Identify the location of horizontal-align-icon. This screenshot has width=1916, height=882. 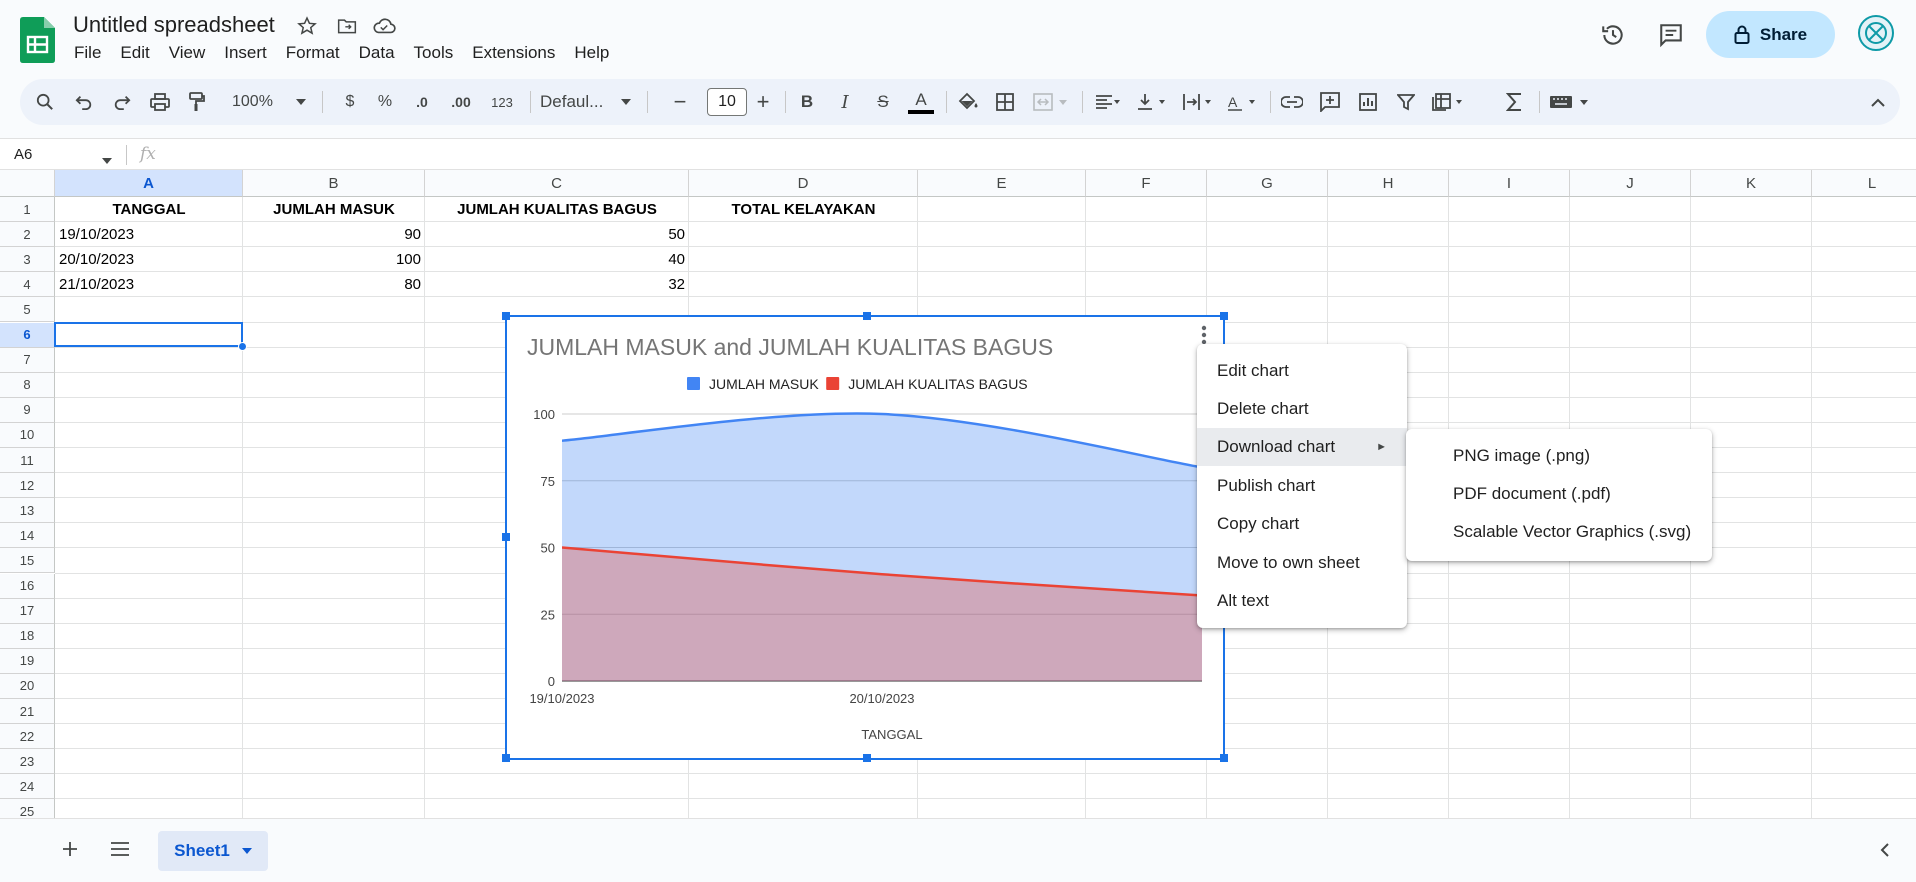
(1102, 102).